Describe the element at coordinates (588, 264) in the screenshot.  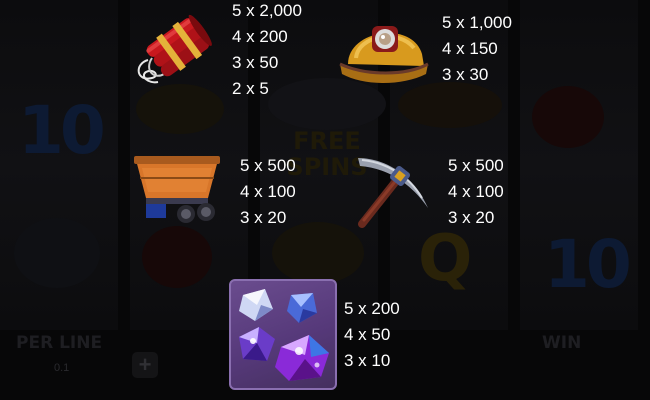
I see `ghost-ten-symbol-right: 10` at that location.